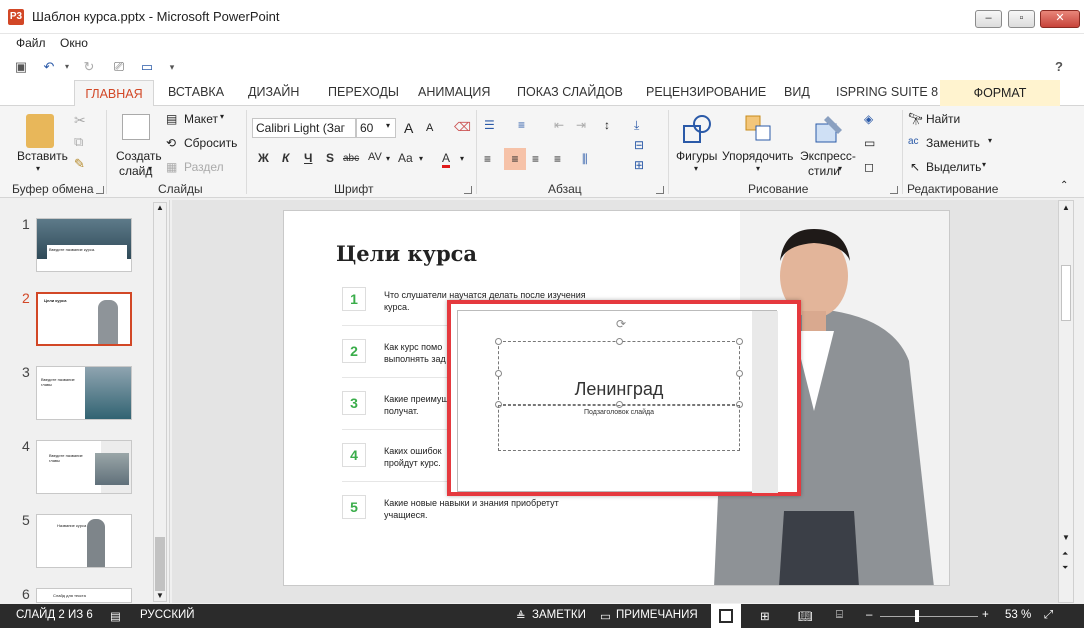 The width and height of the screenshot is (1084, 636). Describe the element at coordinates (869, 615) in the screenshot. I see `zoom-out-button: –` at that location.